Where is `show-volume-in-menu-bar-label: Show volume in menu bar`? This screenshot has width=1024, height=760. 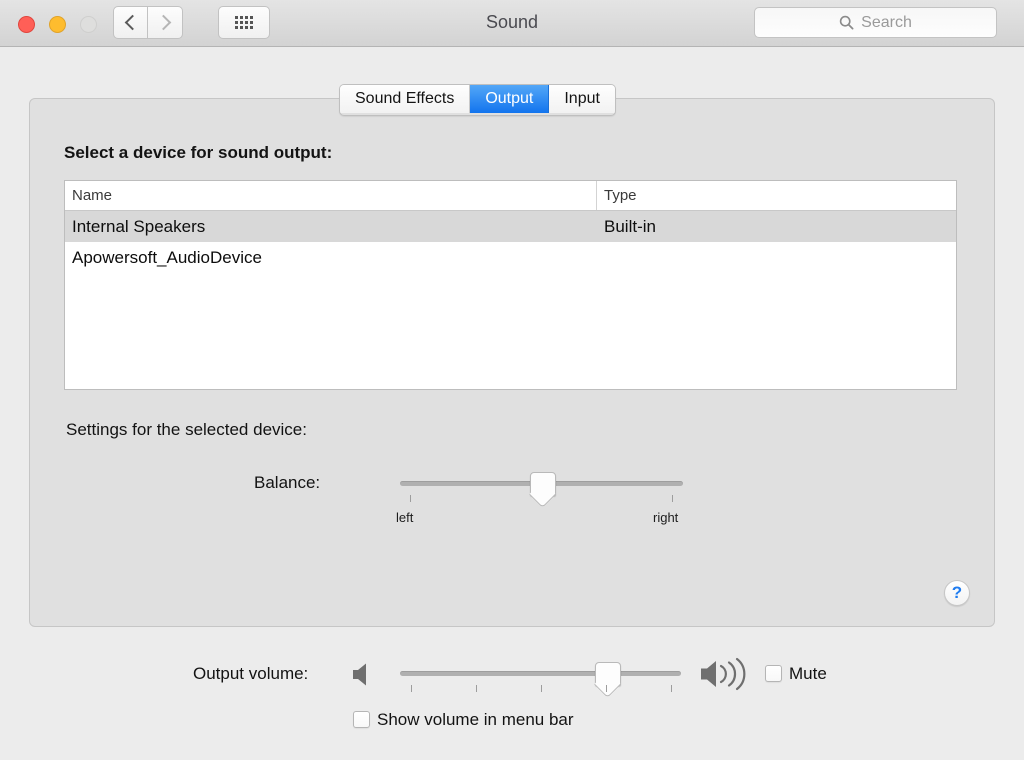 show-volume-in-menu-bar-label: Show volume in menu bar is located at coordinates (475, 719).